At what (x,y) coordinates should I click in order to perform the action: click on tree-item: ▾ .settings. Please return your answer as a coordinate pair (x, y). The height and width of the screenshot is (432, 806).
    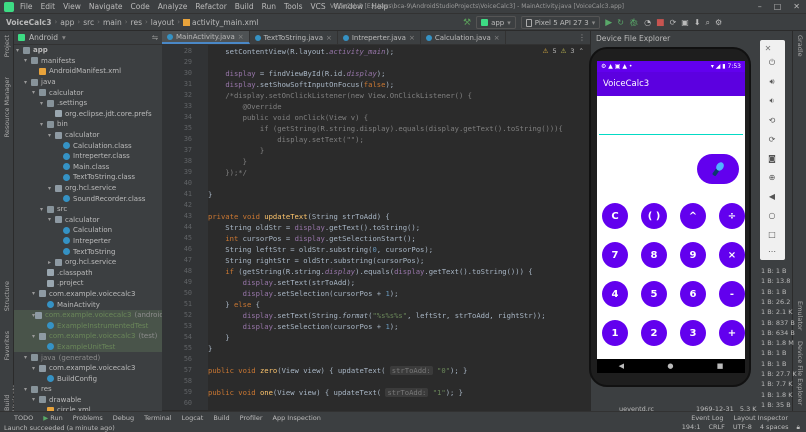
    Looking at the image, I should click on (88, 103).